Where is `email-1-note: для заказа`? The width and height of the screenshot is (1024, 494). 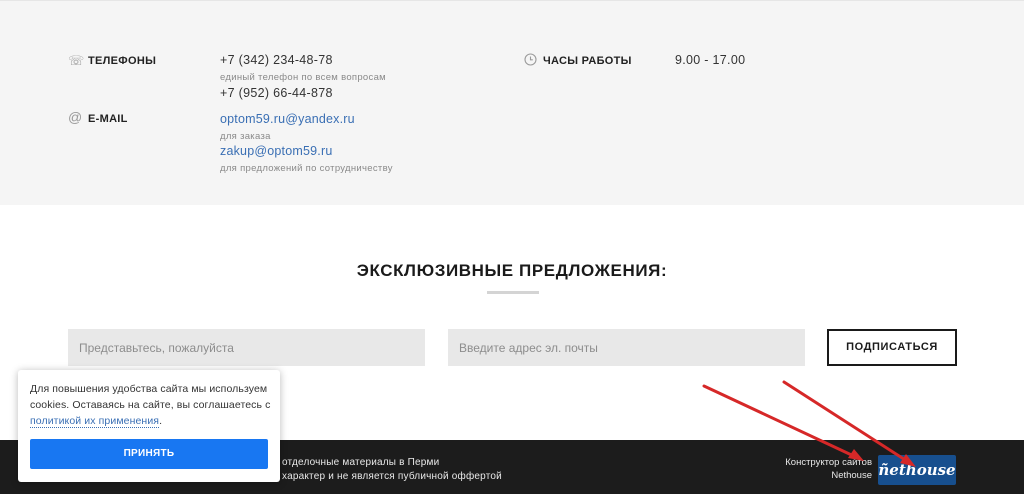
email-1-note: для заказа is located at coordinates (245, 136).